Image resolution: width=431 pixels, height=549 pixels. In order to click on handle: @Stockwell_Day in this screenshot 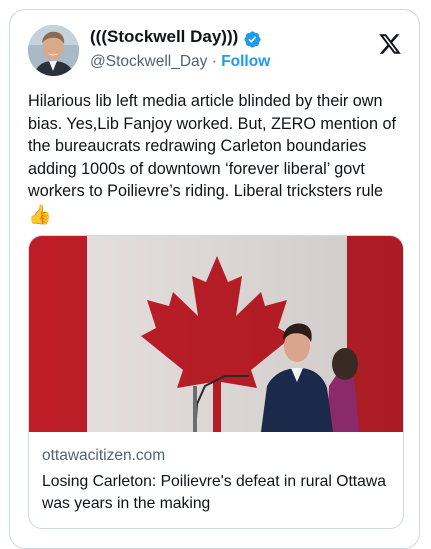, I will do `click(148, 61)`.